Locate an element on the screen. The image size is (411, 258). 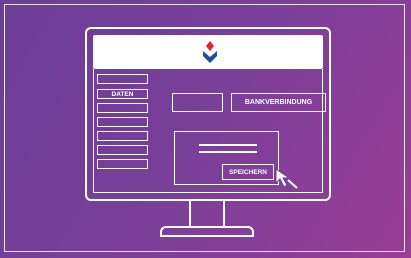
bank-field is located at coordinates (197, 102).